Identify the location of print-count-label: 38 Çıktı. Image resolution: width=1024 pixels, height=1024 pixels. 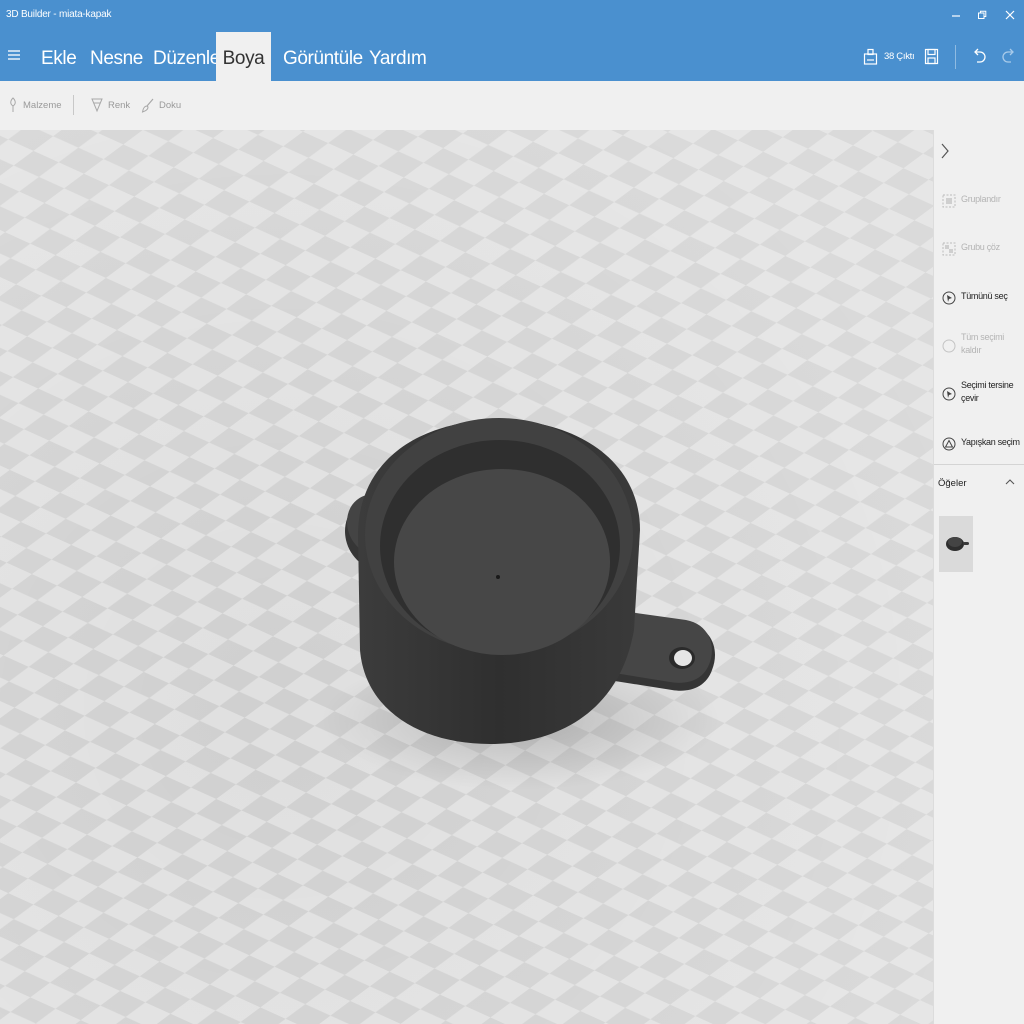
(899, 56).